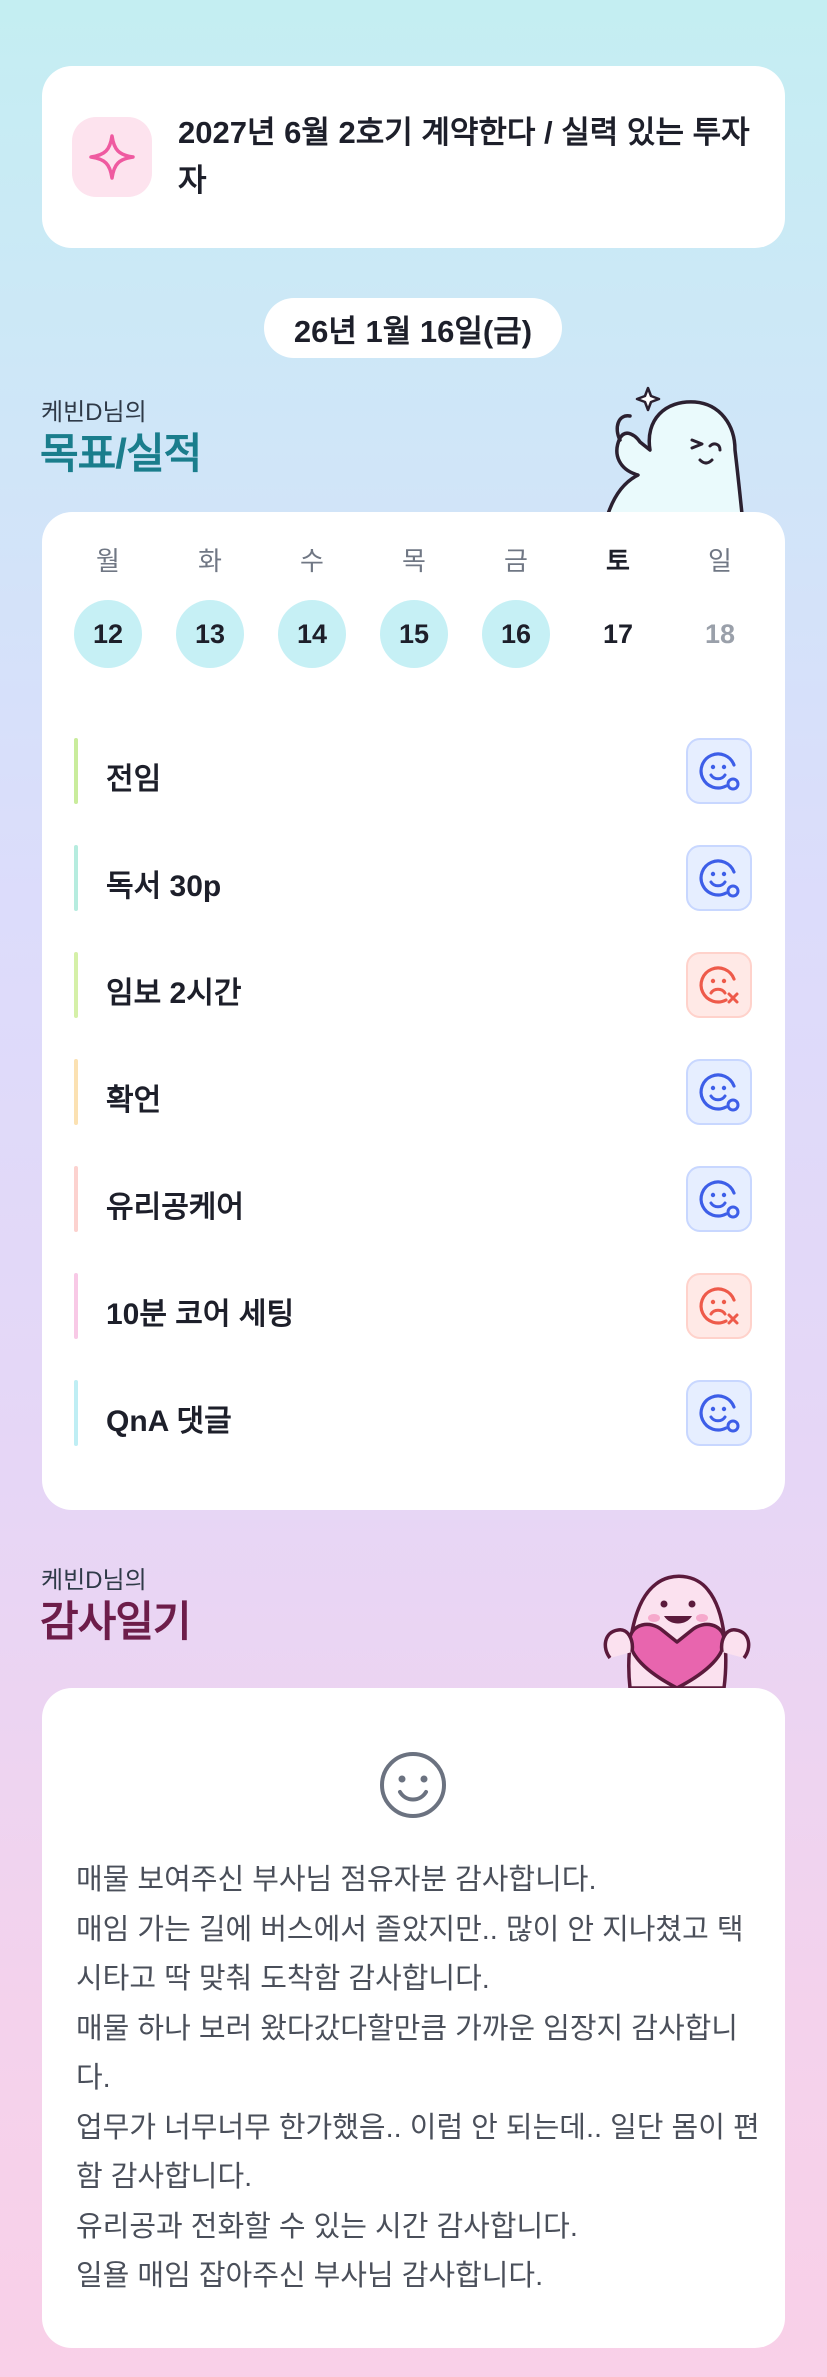 This screenshot has width=827, height=2377. What do you see at coordinates (414, 561) in the screenshot?
I see `weekday-label: 목` at bounding box center [414, 561].